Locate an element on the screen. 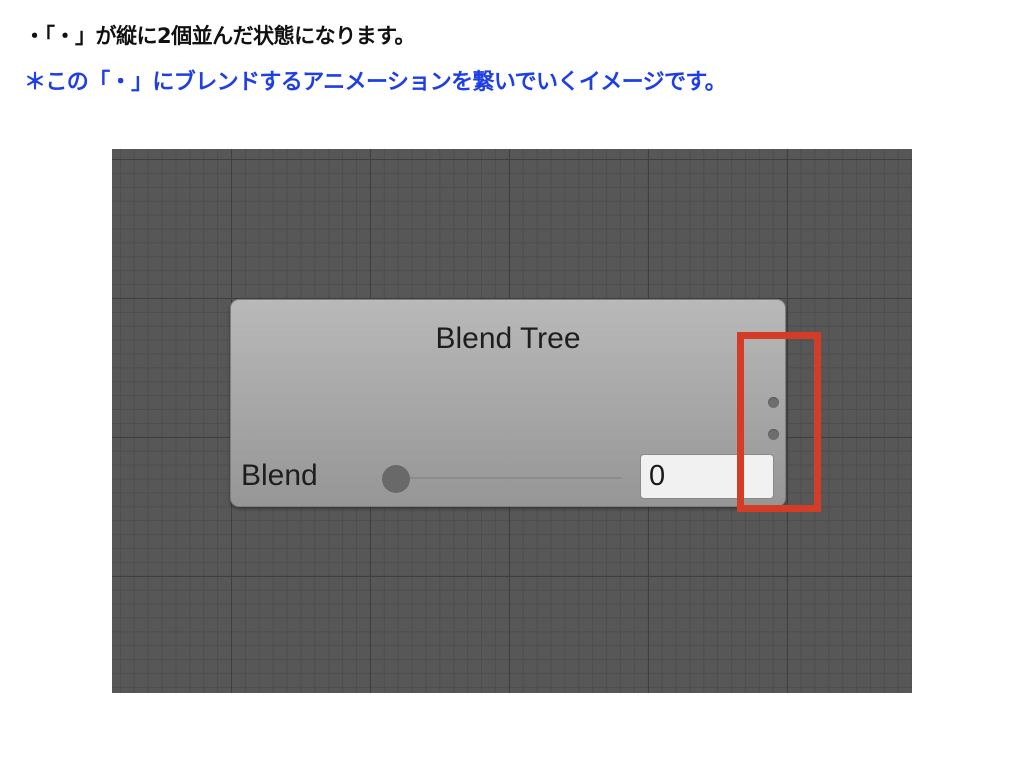 This screenshot has width=1024, height=768. blend-value-field: 0 is located at coordinates (707, 476).